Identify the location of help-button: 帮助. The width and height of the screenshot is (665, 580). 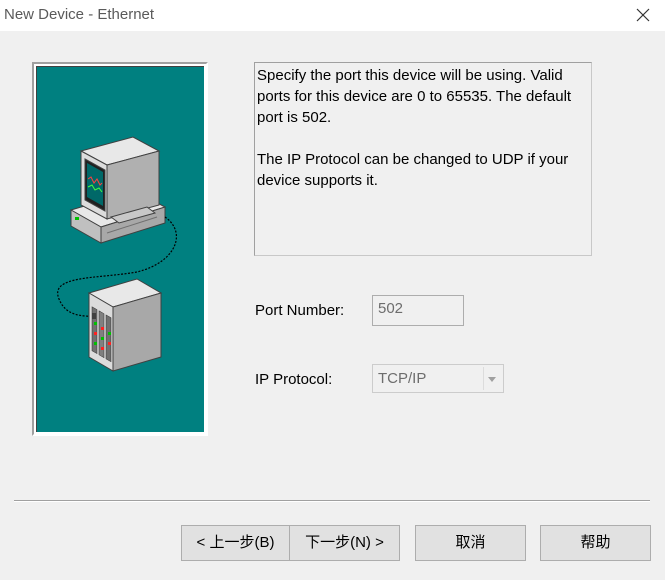
(595, 543).